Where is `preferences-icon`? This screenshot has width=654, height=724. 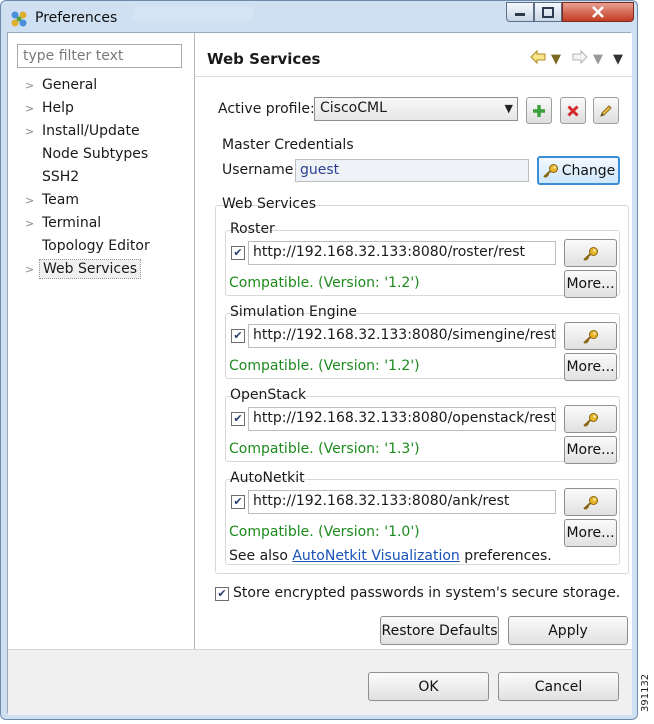 preferences-icon is located at coordinates (19, 19).